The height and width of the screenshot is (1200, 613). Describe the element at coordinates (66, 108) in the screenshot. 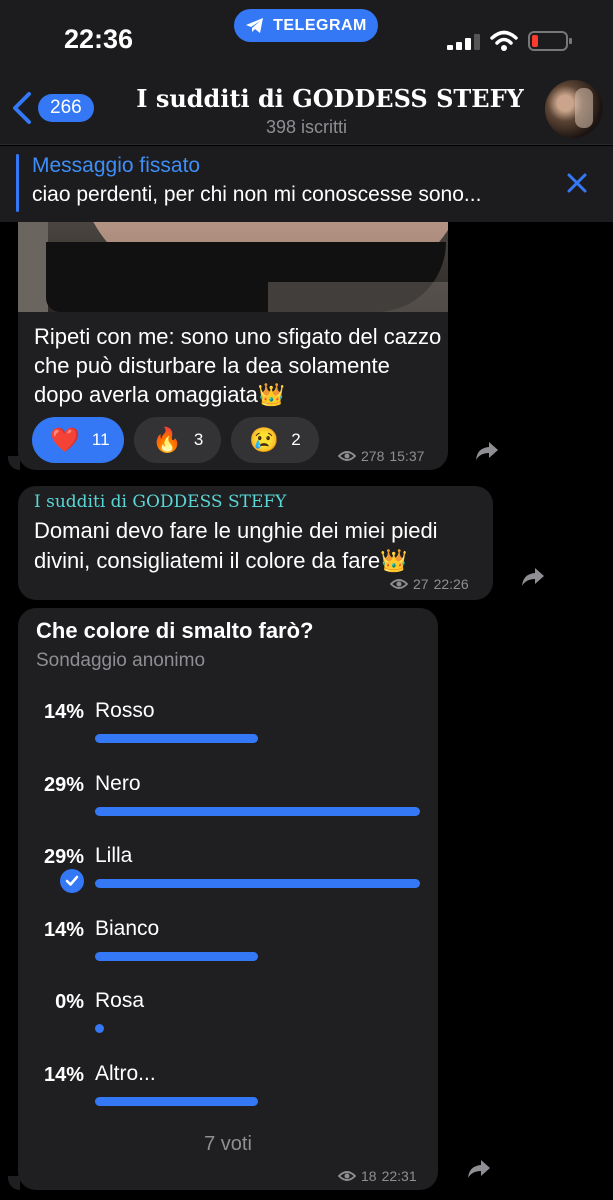

I see `unread-count-badge: 266` at that location.